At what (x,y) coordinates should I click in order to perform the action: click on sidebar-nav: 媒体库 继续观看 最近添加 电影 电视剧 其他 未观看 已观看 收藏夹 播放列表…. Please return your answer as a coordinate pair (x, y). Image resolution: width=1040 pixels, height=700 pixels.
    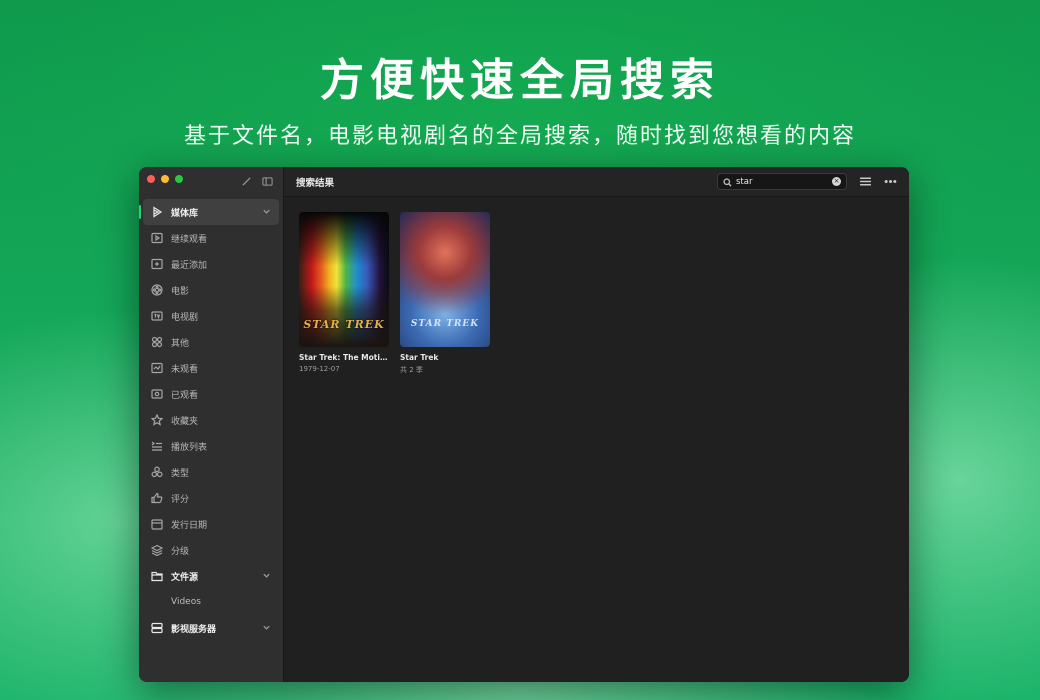
    Looking at the image, I should click on (209, 420).